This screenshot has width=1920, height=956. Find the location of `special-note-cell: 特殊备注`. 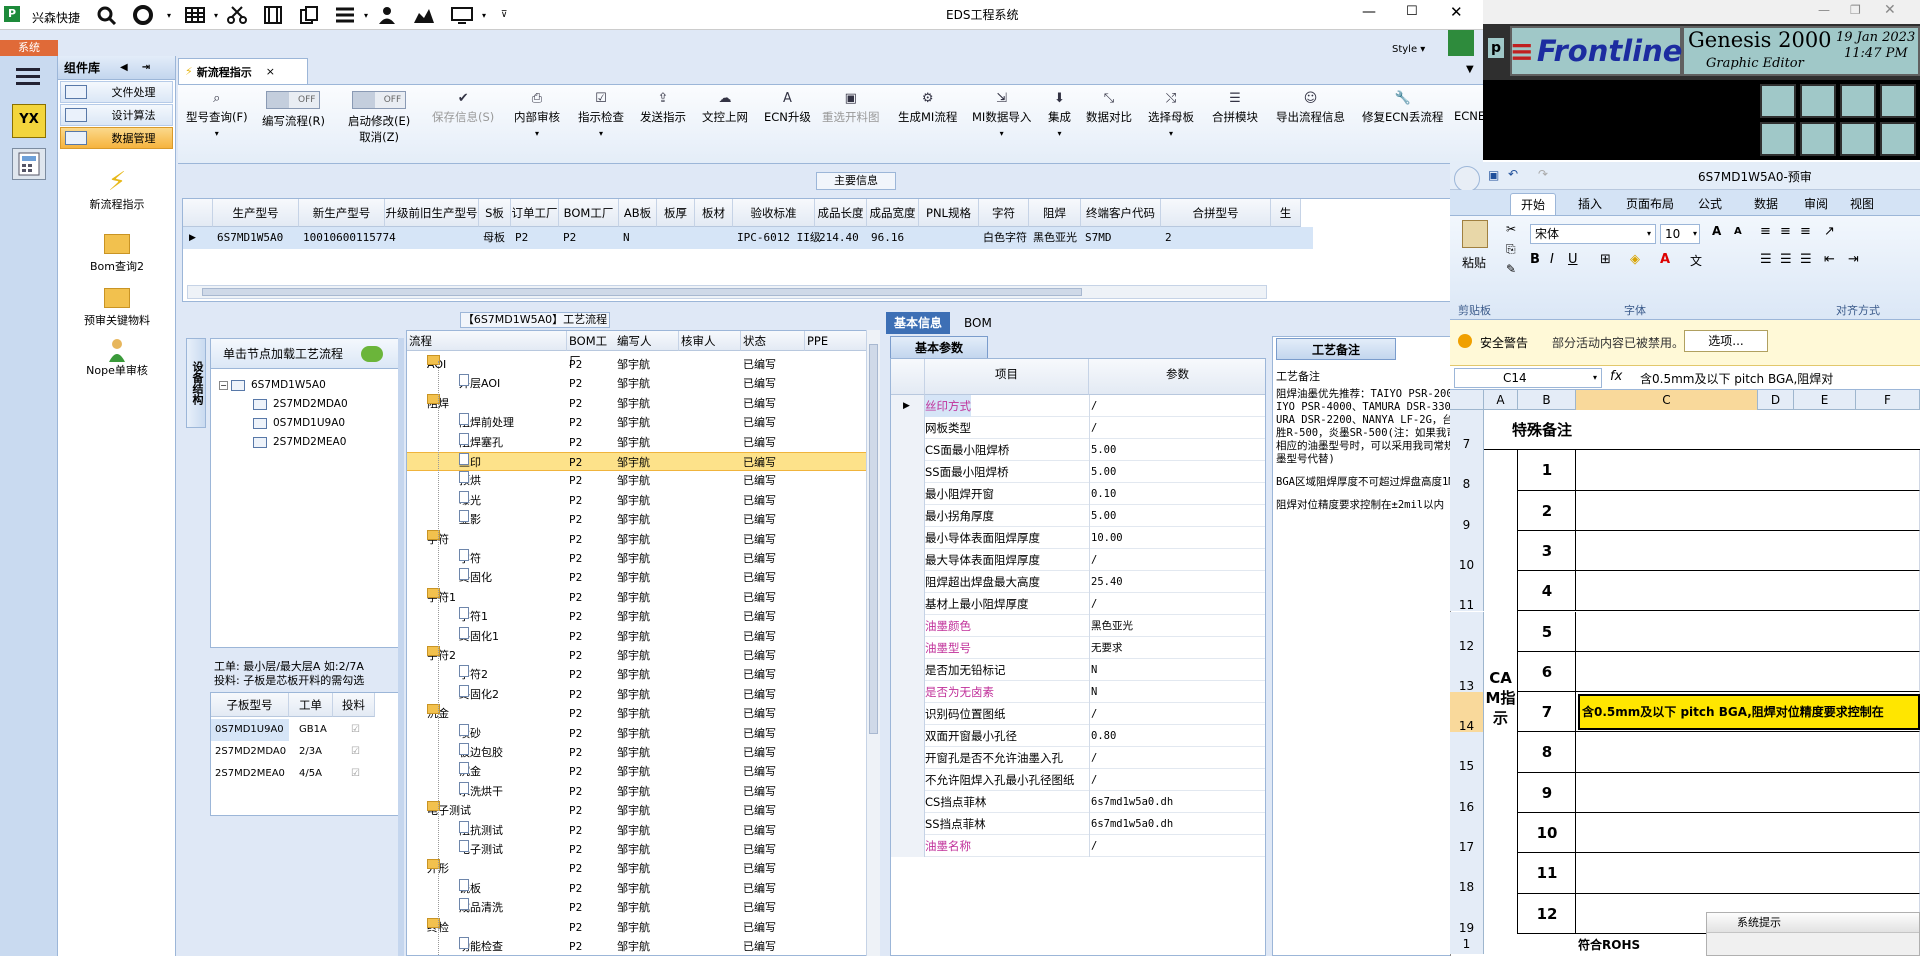

special-note-cell: 特殊备注 is located at coordinates (1702, 430).